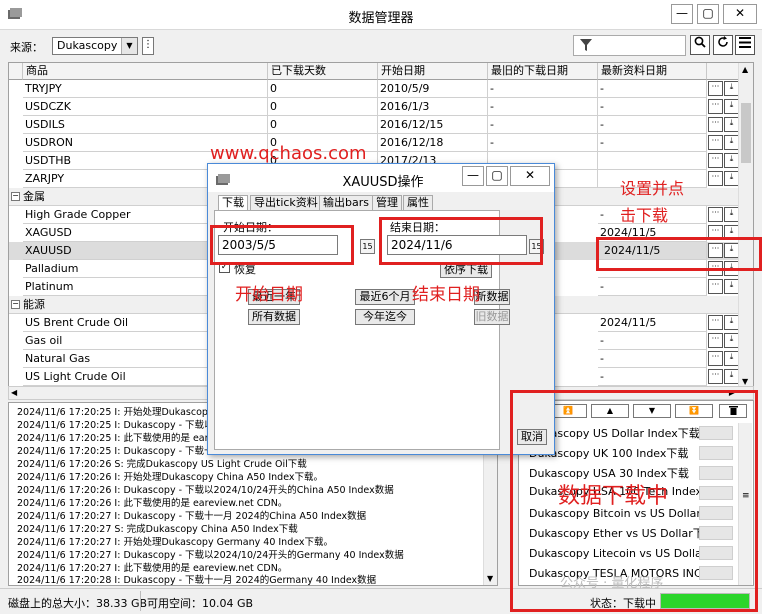 The height and width of the screenshot is (614, 762). What do you see at coordinates (374, 89) in the screenshot?
I see `table-row: TRYJPY 0 2010/5/9 - - ··· ⤓` at bounding box center [374, 89].